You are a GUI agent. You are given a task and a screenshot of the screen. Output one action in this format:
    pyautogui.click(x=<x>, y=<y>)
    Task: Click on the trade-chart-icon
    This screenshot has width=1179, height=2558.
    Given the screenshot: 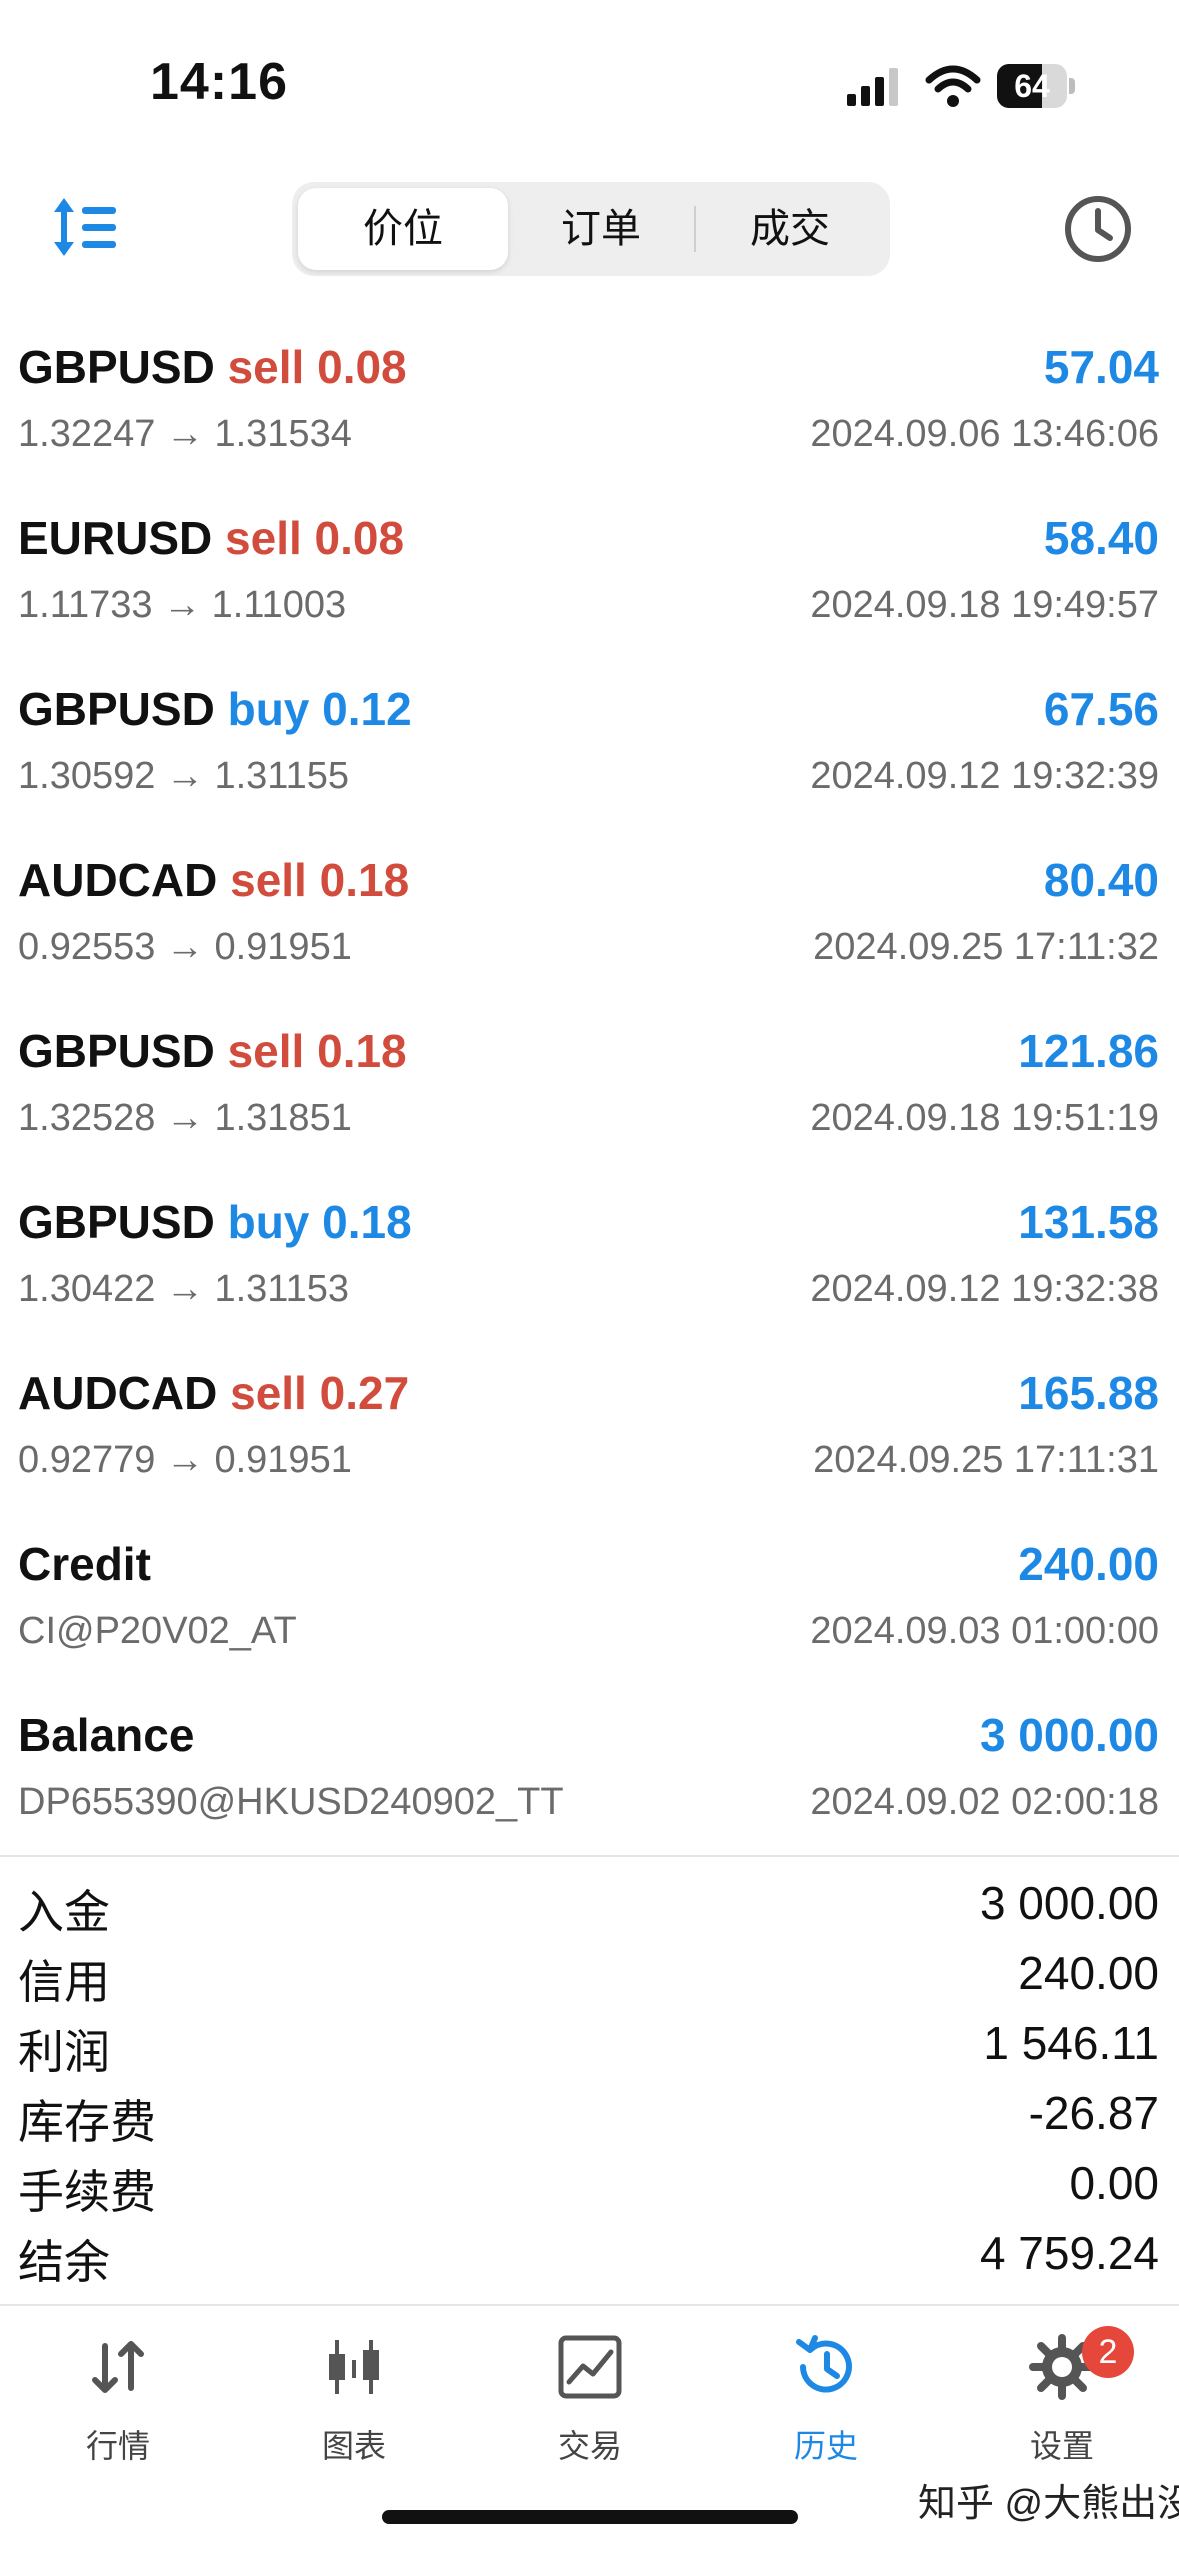 What is the action you would take?
    pyautogui.click(x=590, y=2367)
    